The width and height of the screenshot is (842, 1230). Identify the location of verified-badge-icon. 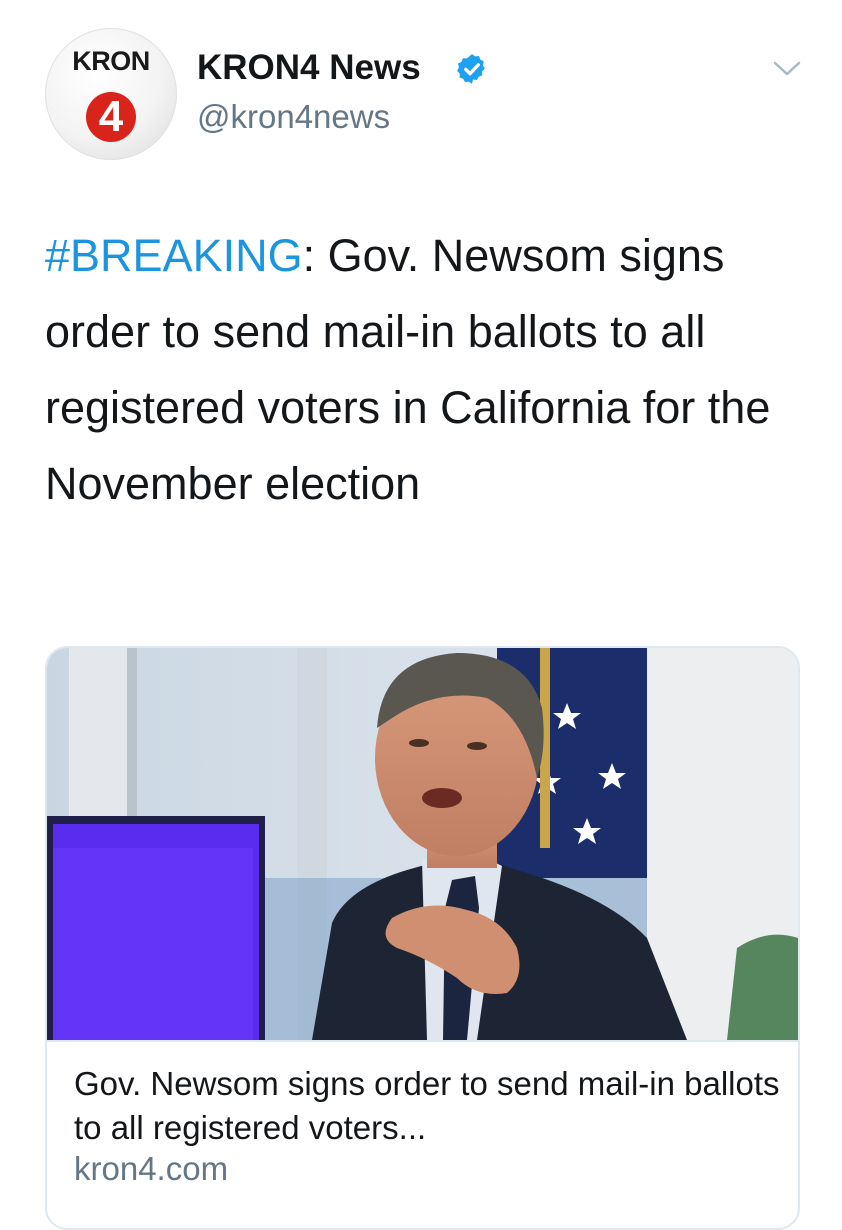
(471, 69).